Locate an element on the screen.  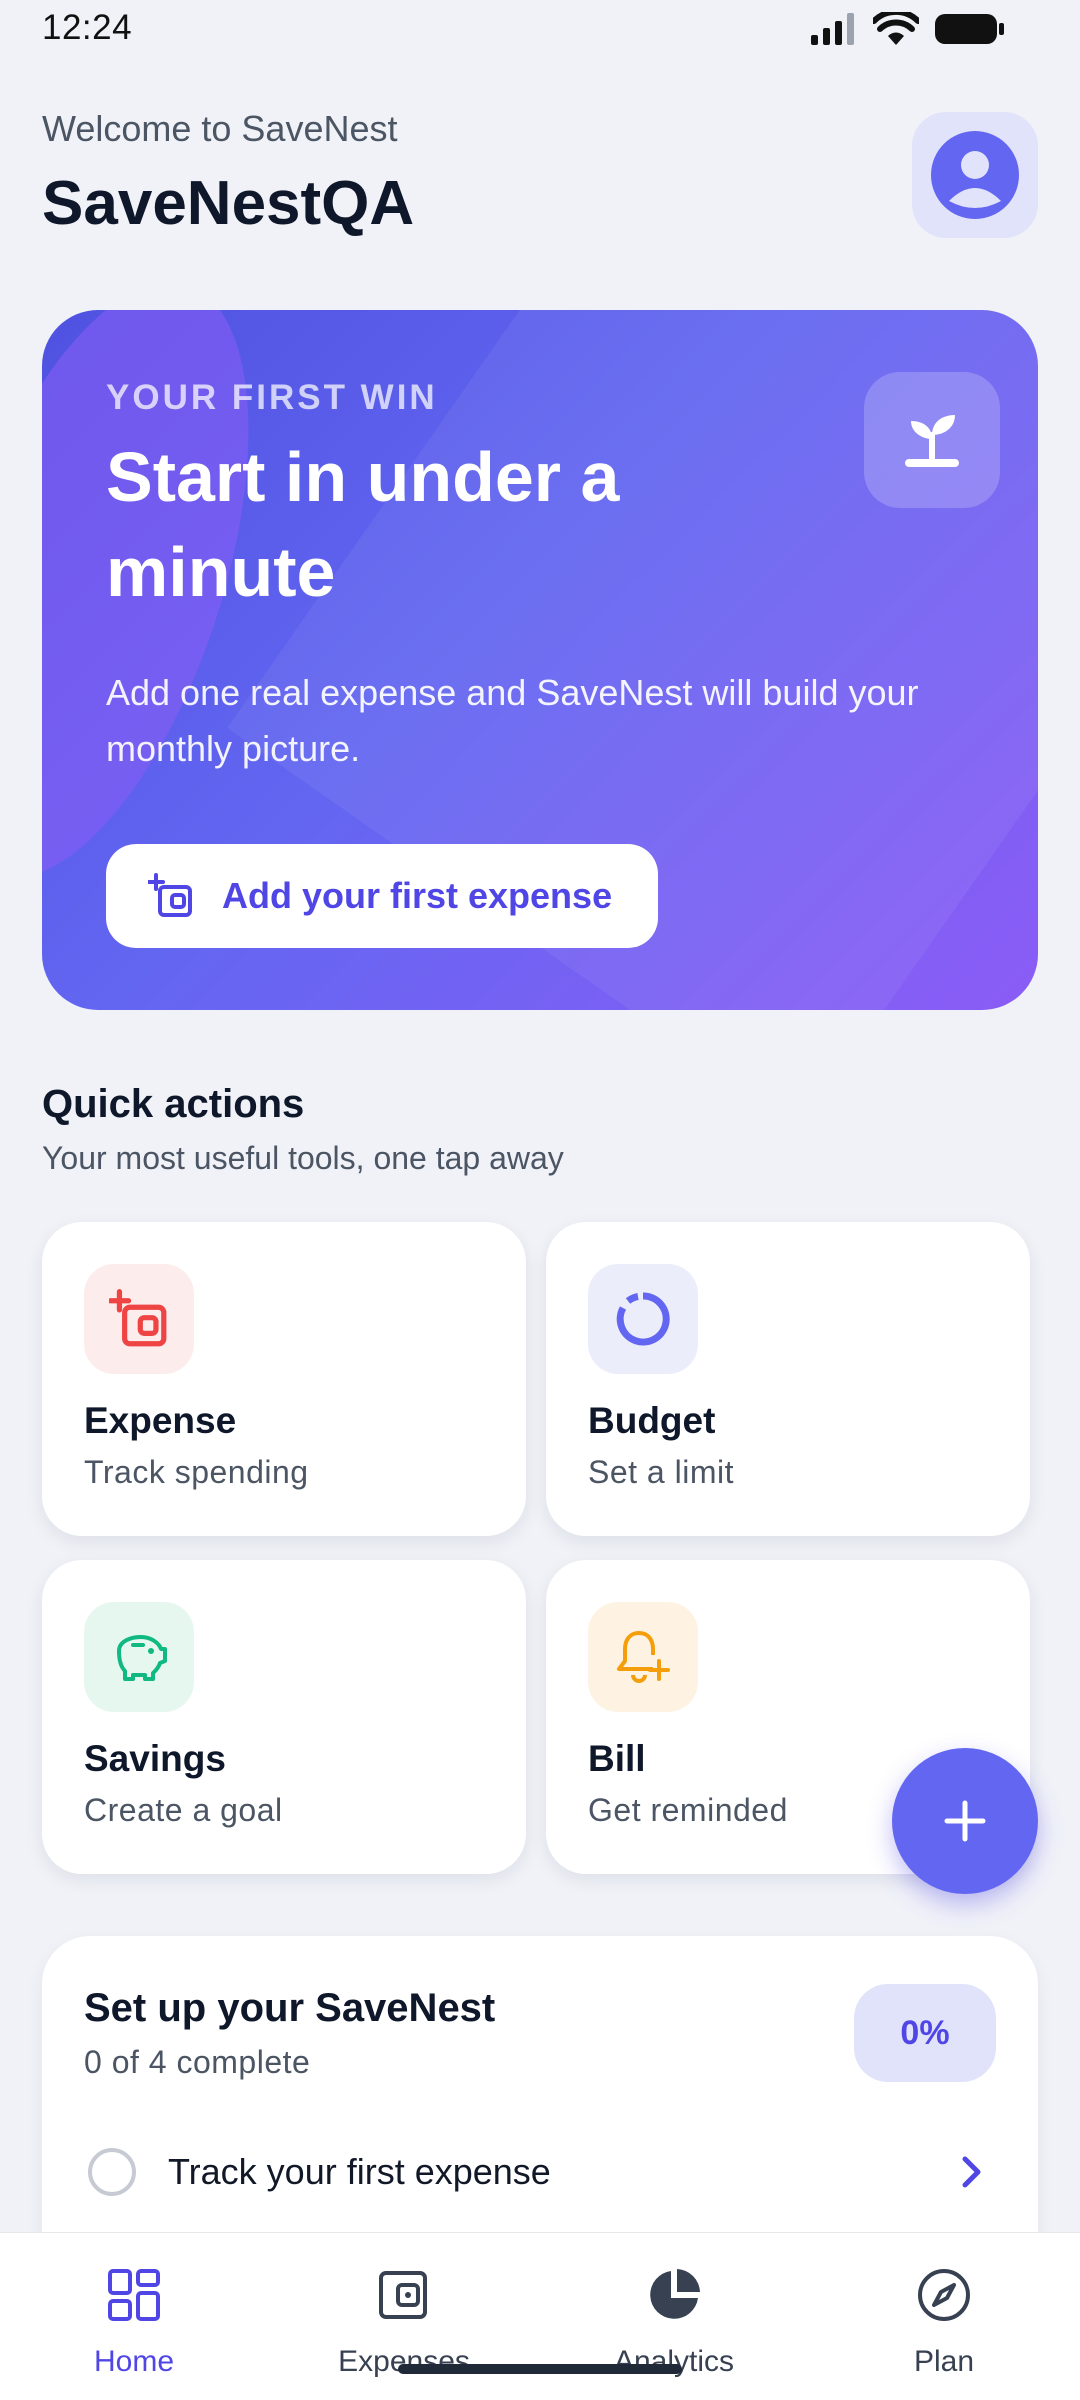
quick-action-budget: Budget Set a limit is located at coordinates (788, 1379).